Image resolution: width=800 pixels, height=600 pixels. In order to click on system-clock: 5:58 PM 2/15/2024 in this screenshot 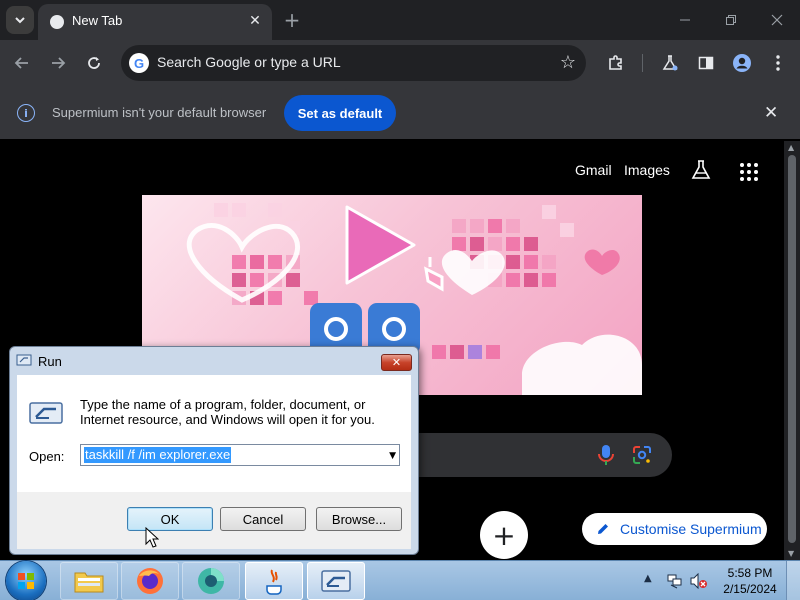, I will do `click(750, 581)`.